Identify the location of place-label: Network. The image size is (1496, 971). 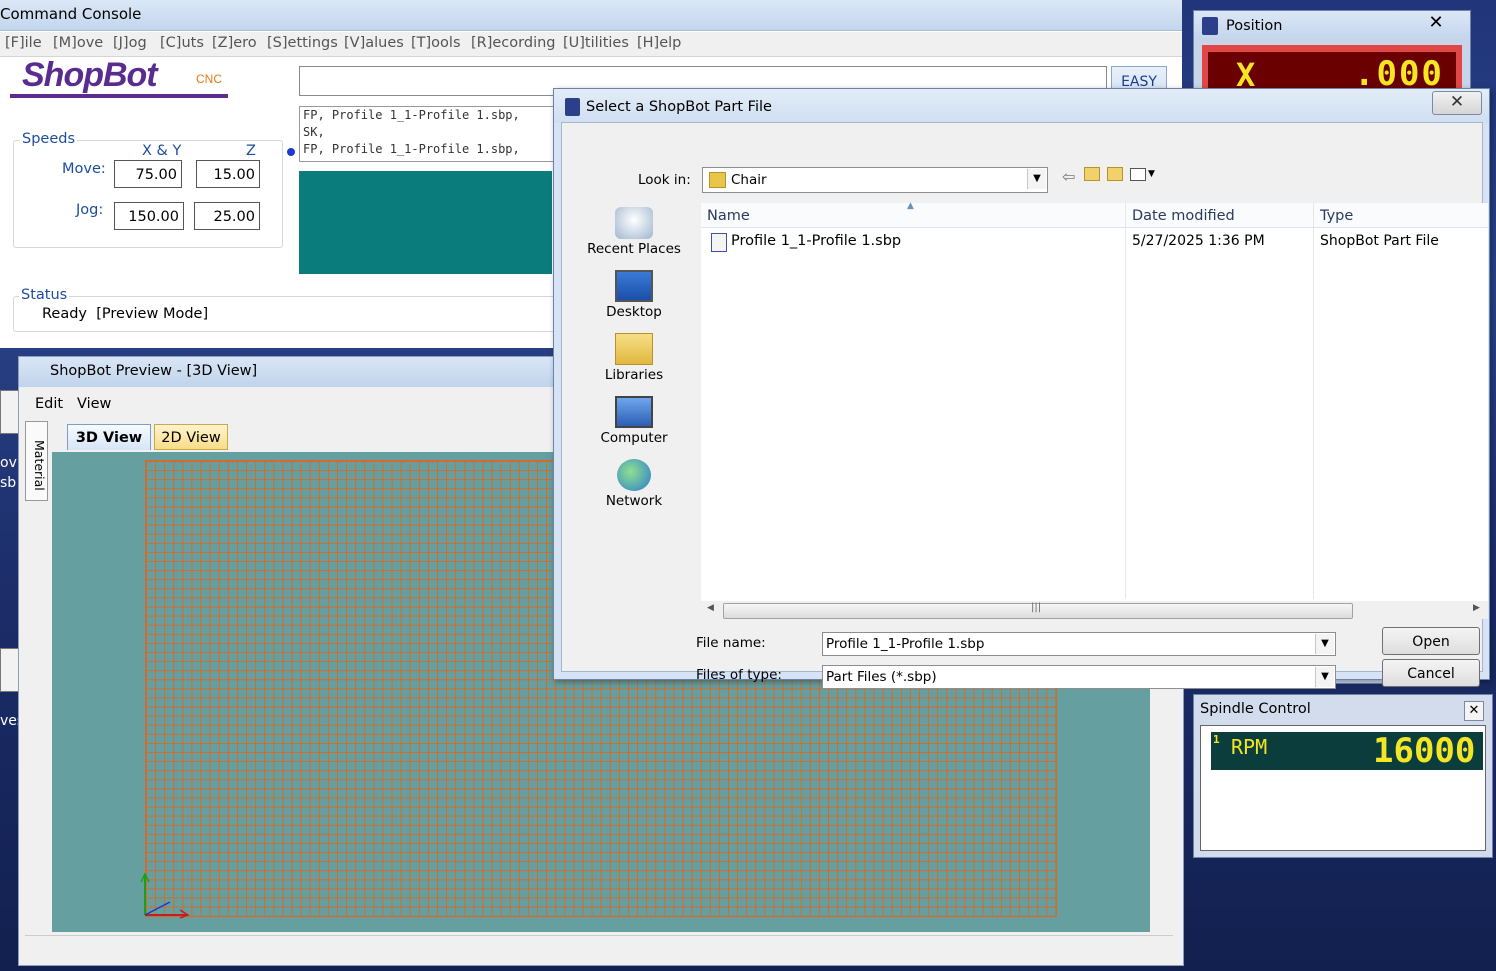
(634, 501).